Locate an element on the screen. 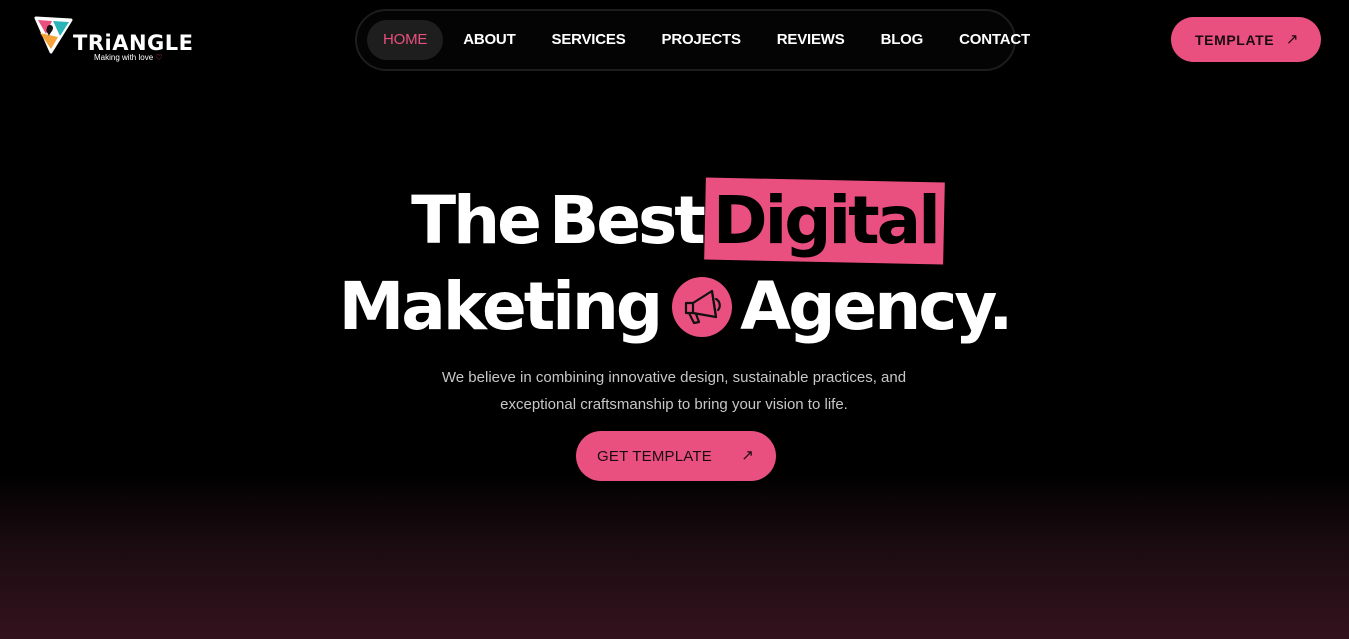 This screenshot has height=639, width=1349. brand-tagline: Making with love ♡ is located at coordinates (128, 58).